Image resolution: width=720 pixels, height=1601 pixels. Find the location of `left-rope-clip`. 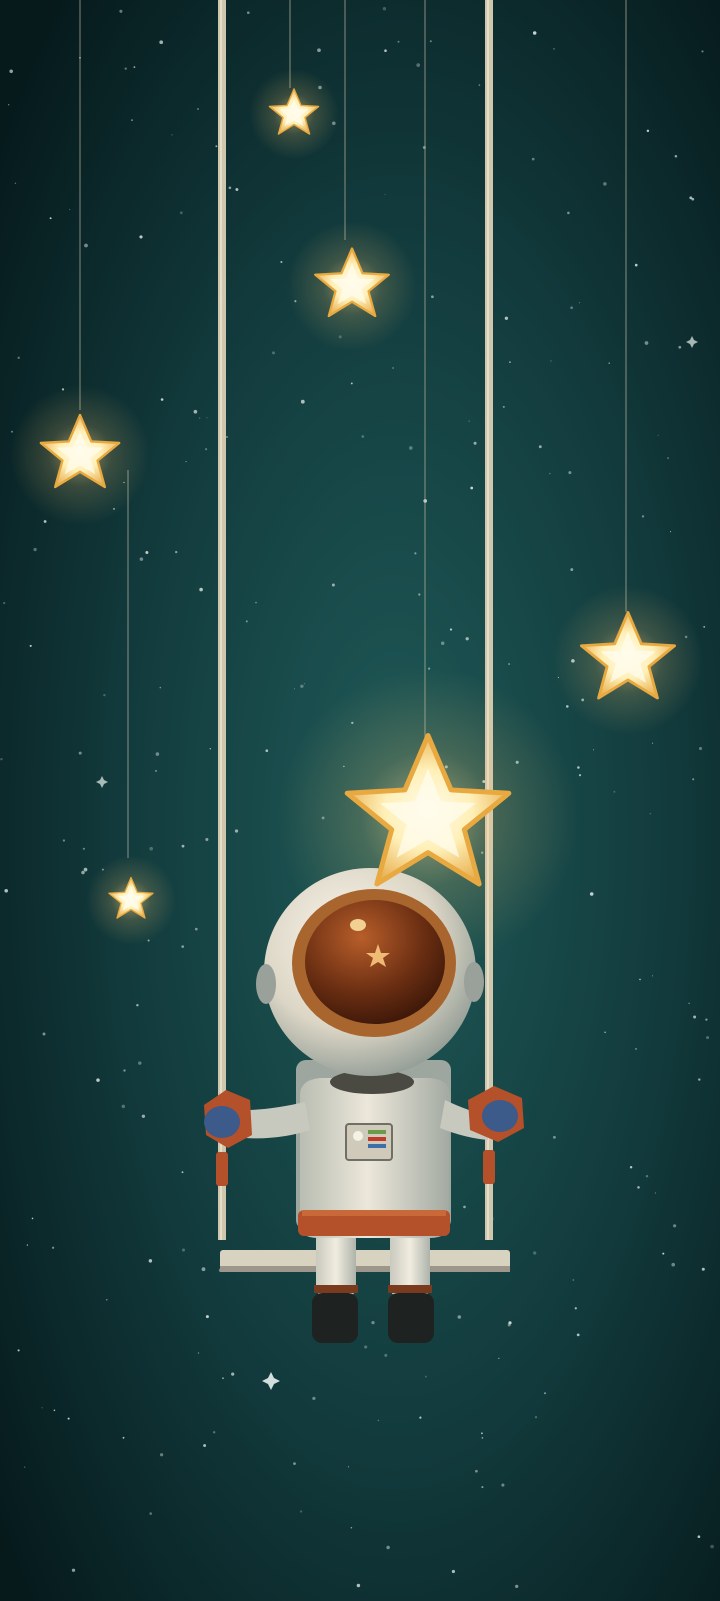

left-rope-clip is located at coordinates (222, 1169).